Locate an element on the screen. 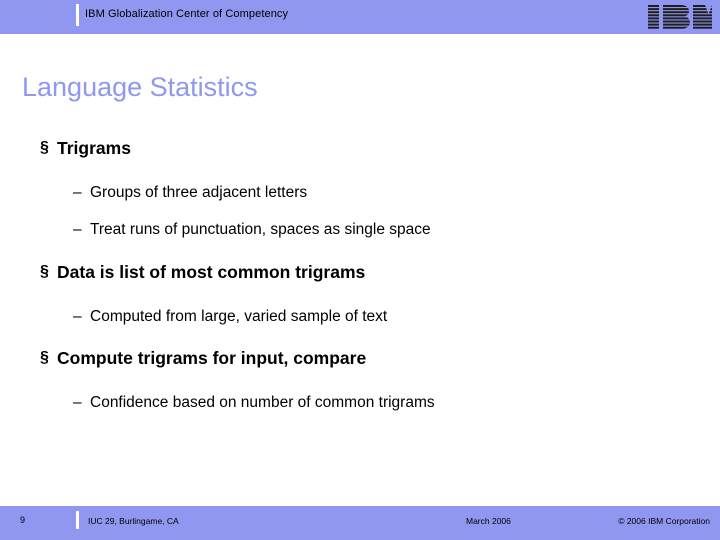  footer-event-label: IUC 29, Burlingame, CA is located at coordinates (133, 521).